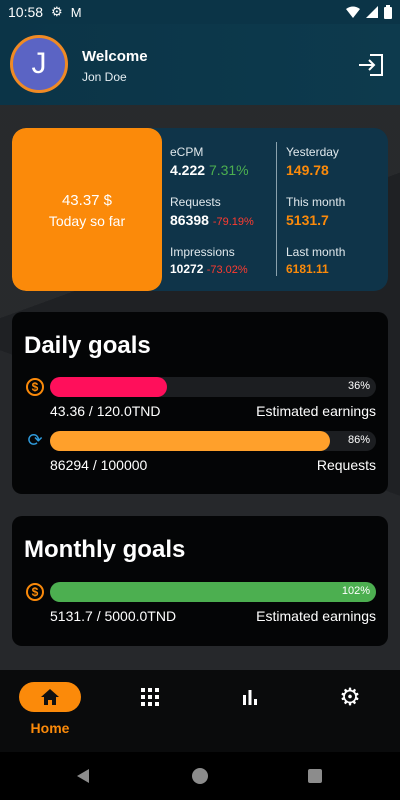 The image size is (400, 800). Describe the element at coordinates (190, 441) in the screenshot. I see `requests-progress-fill` at that location.